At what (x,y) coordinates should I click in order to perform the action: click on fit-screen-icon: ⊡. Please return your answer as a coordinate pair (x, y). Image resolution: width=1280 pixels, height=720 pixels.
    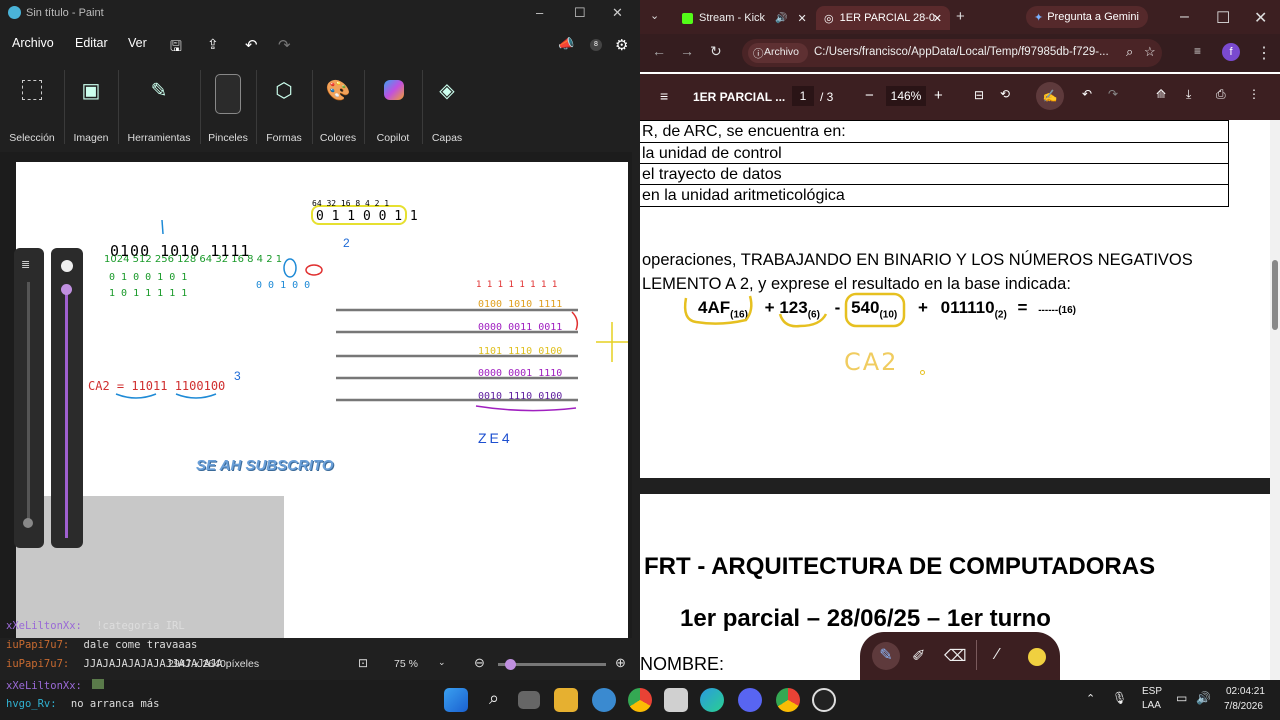
    Looking at the image, I should click on (363, 663).